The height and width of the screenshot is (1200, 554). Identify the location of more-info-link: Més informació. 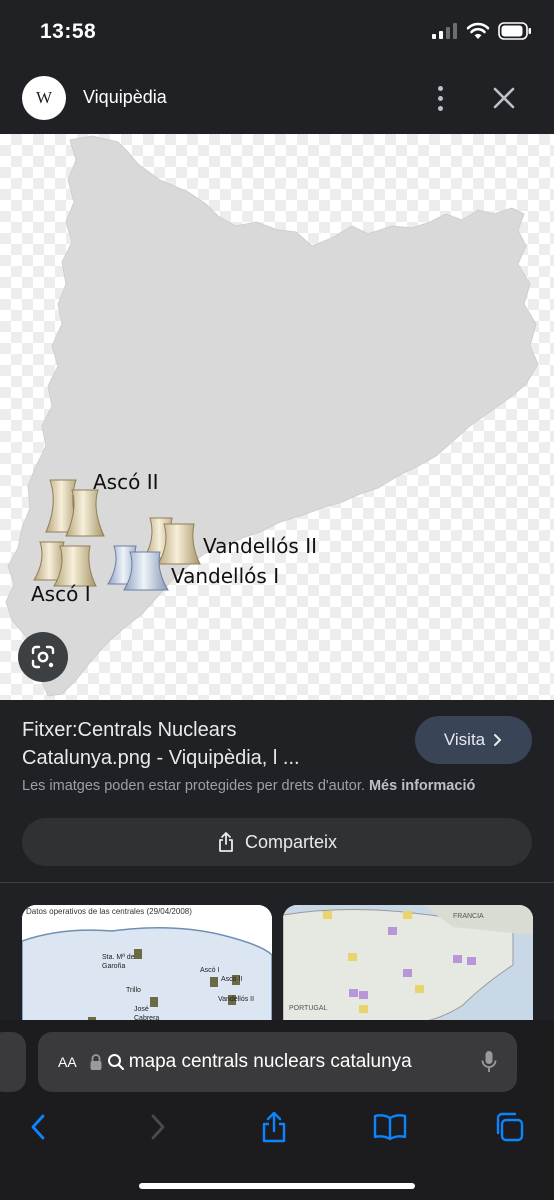
(422, 786).